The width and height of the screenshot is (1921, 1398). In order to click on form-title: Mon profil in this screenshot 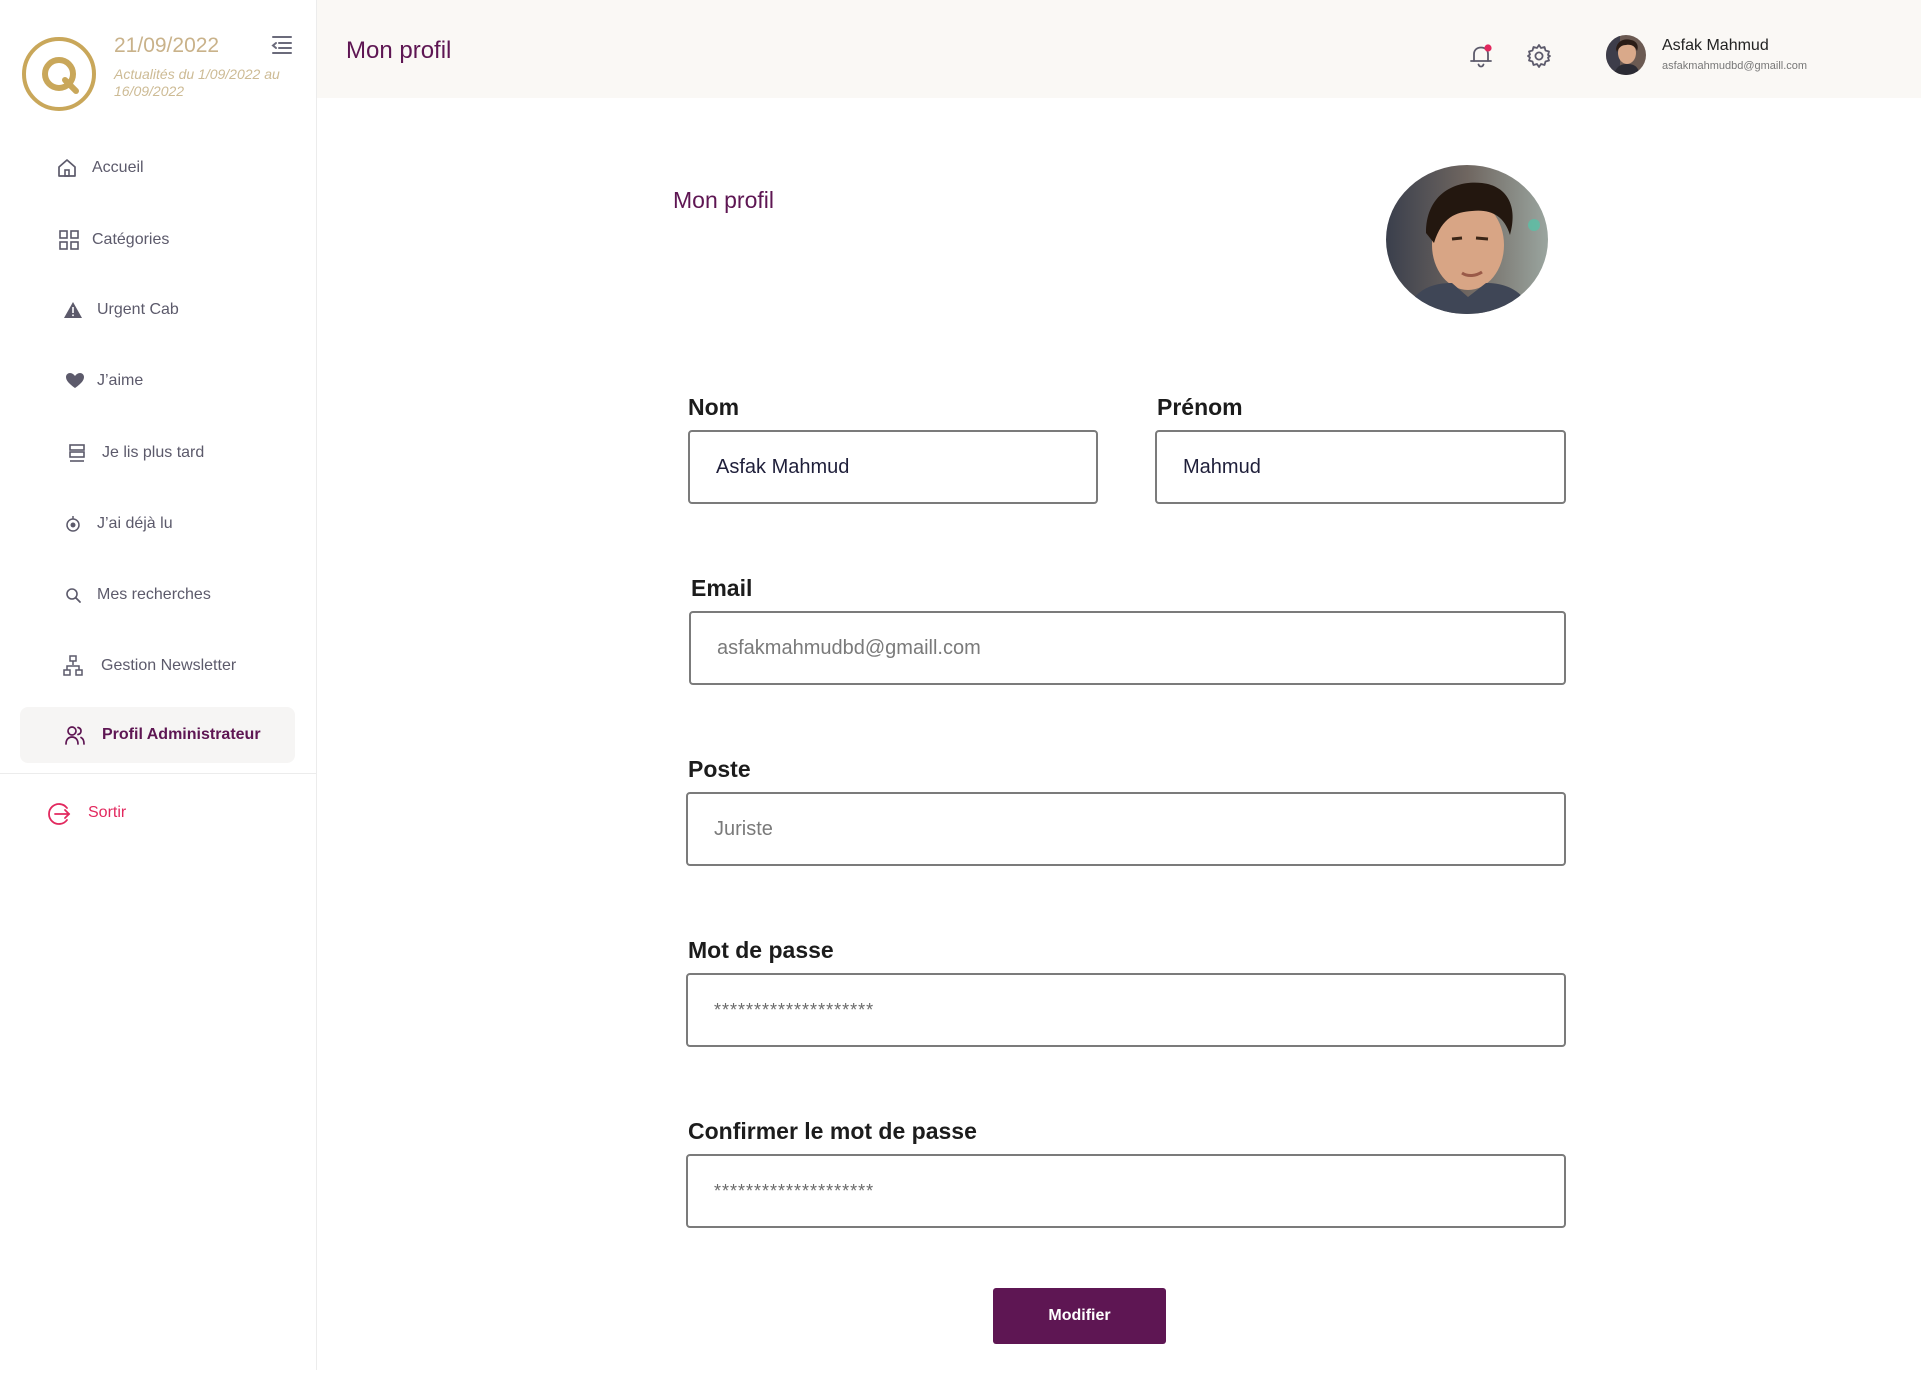, I will do `click(723, 200)`.